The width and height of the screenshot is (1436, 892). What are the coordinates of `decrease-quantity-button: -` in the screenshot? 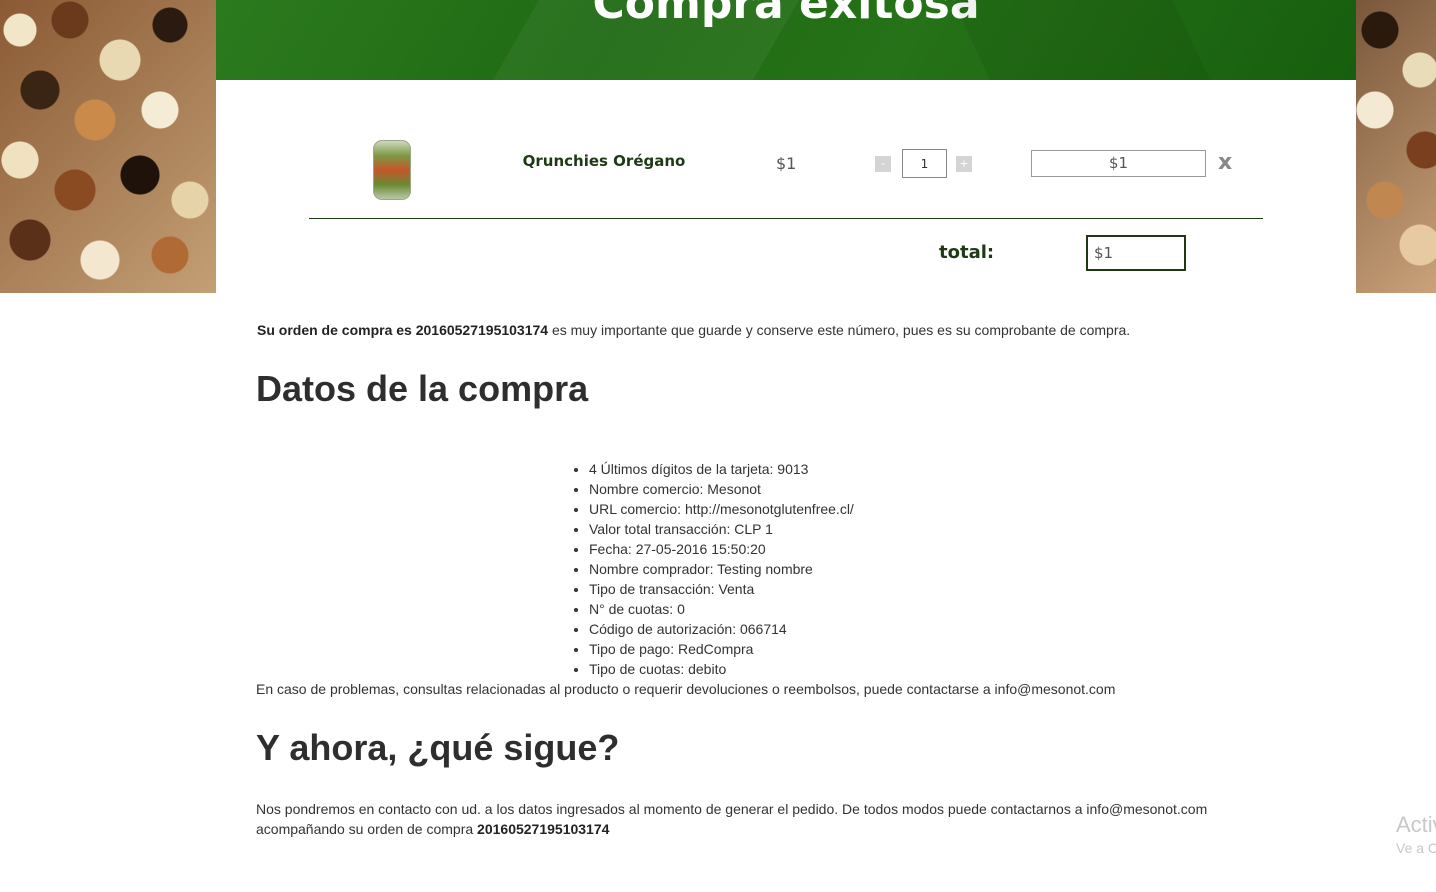 It's located at (883, 164).